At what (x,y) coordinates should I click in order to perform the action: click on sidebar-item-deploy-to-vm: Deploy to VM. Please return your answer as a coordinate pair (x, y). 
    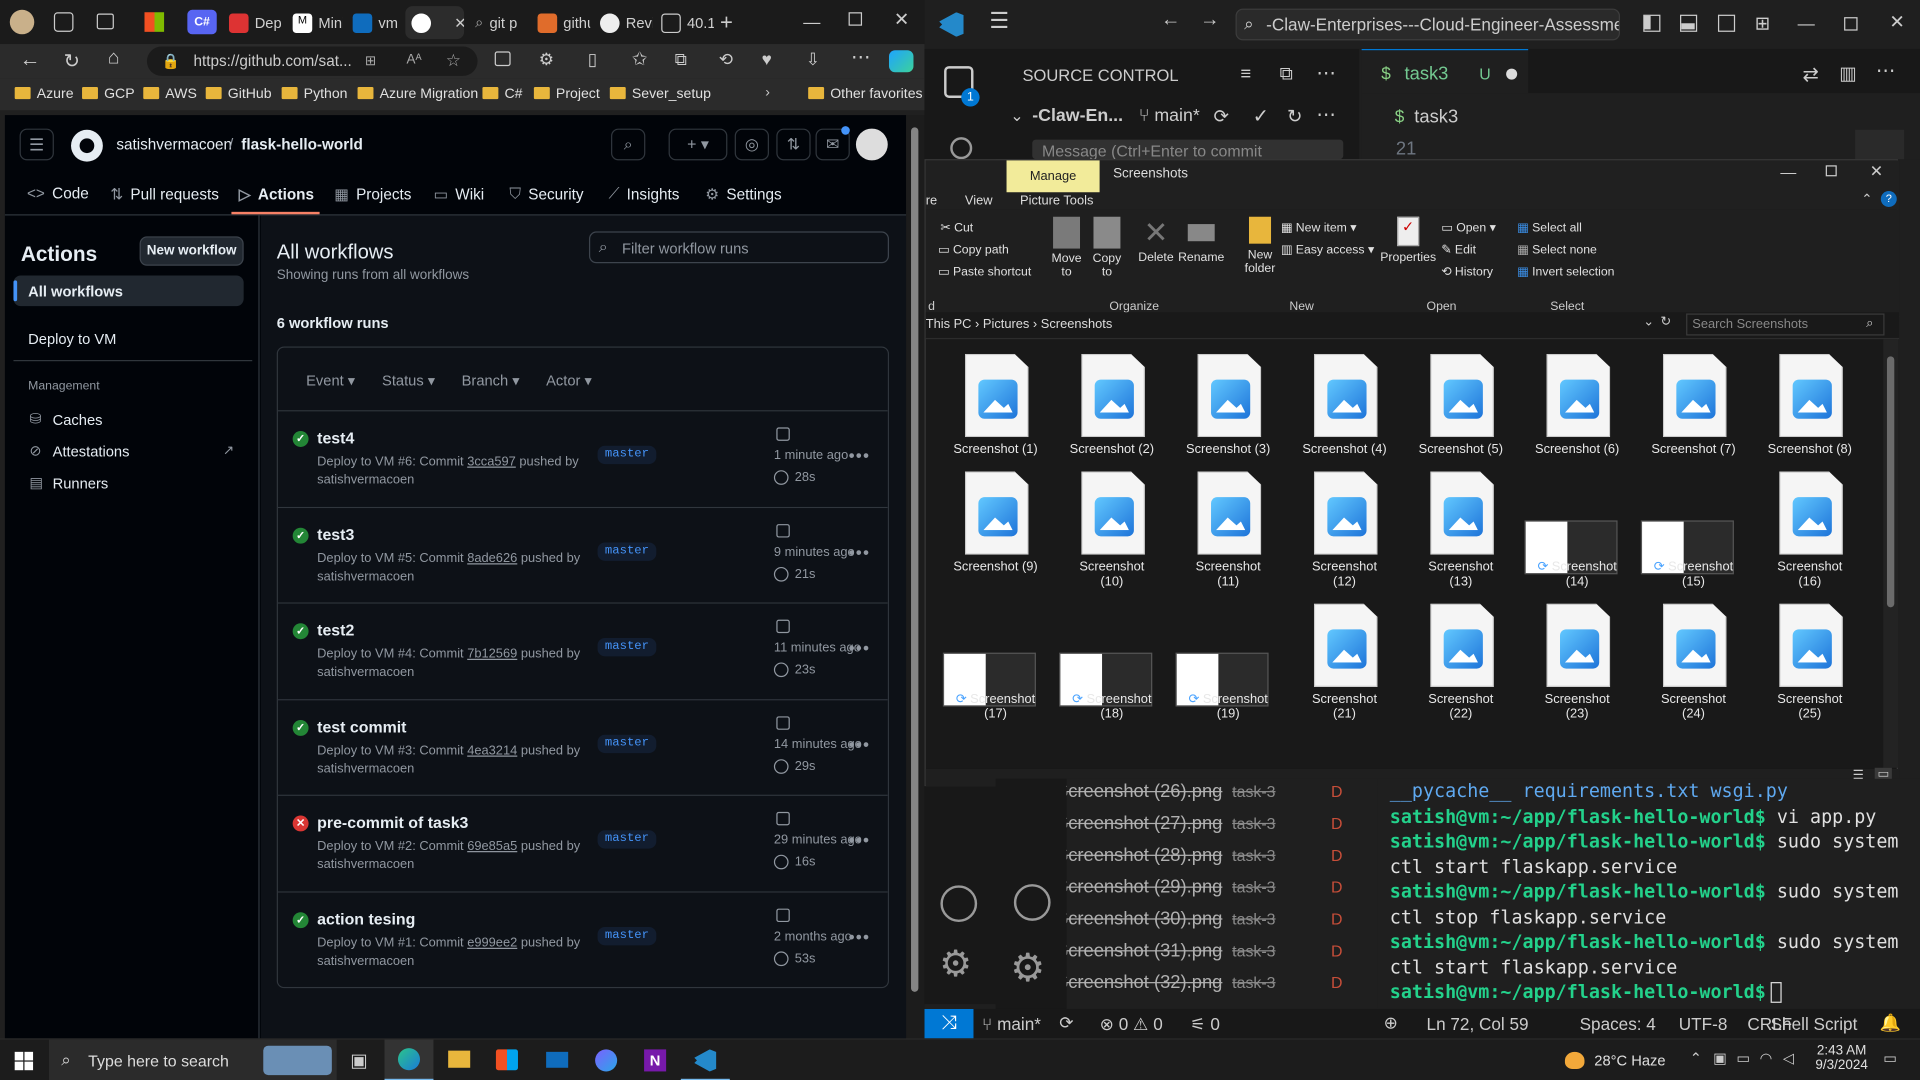
    Looking at the image, I should click on (72, 339).